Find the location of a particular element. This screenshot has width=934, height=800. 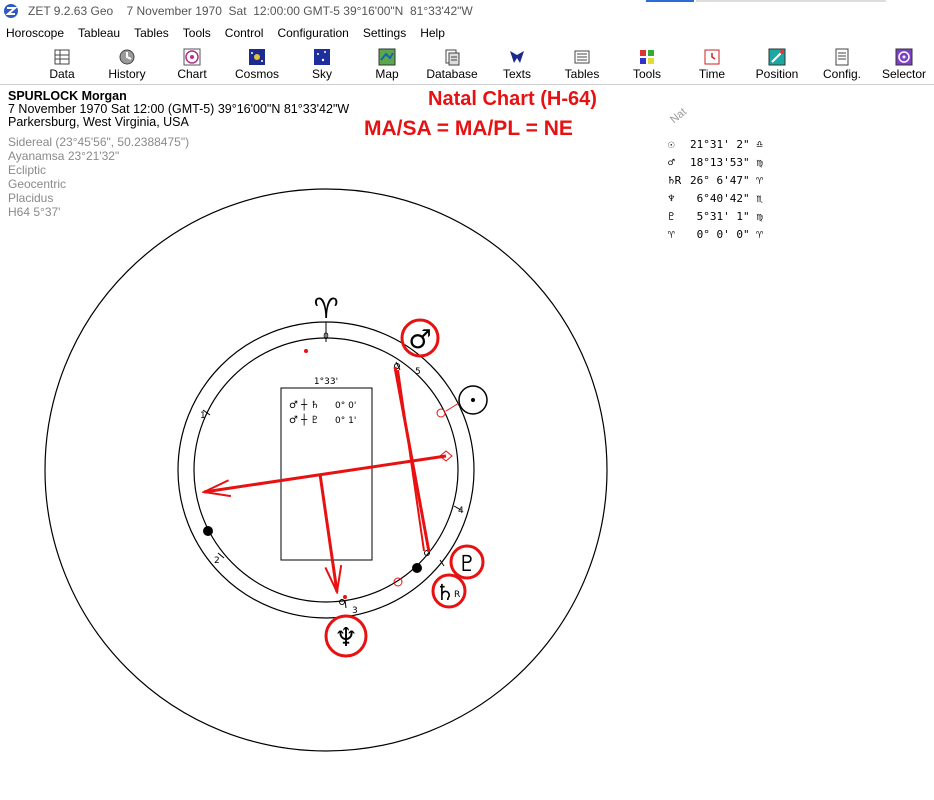

sun-icon: ☉ is located at coordinates (671, 144).